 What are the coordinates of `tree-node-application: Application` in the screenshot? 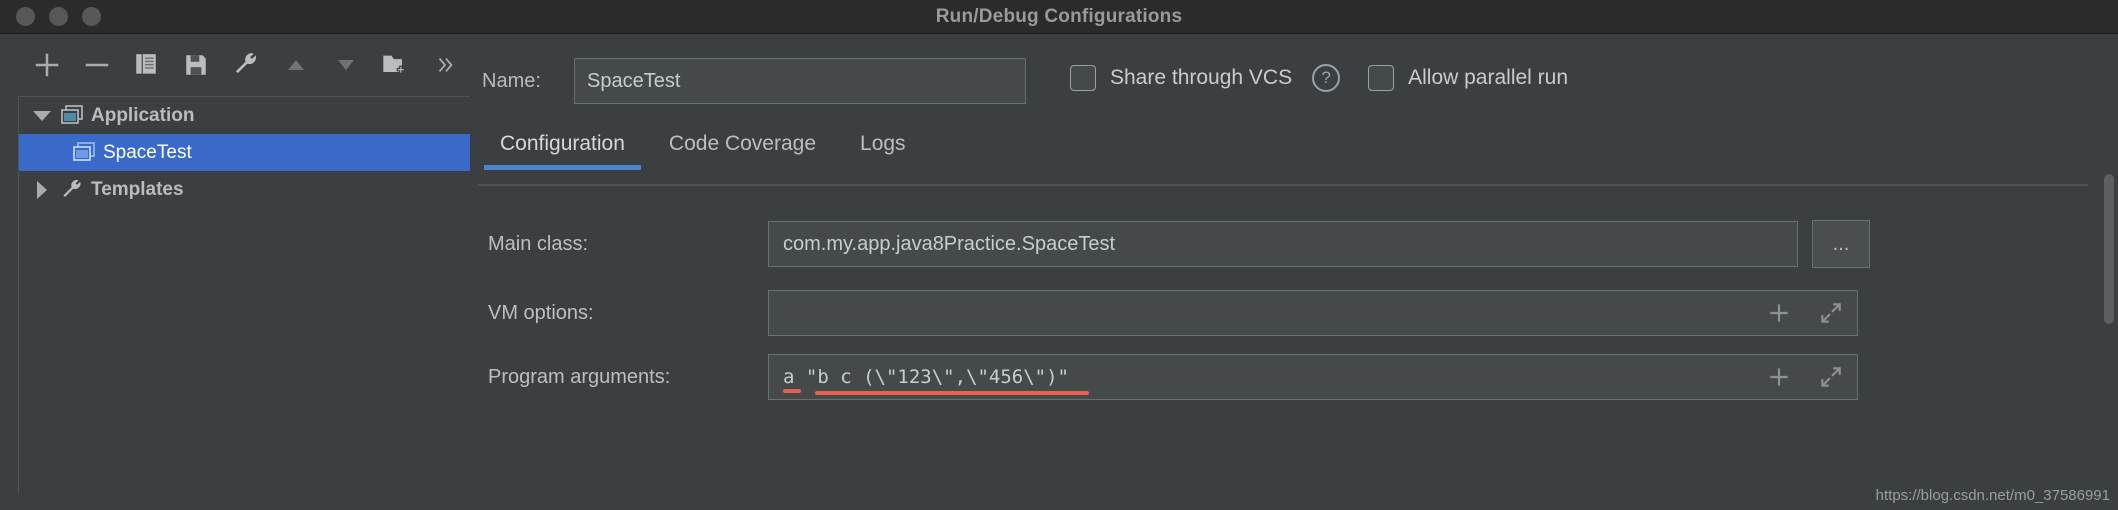 It's located at (244, 115).